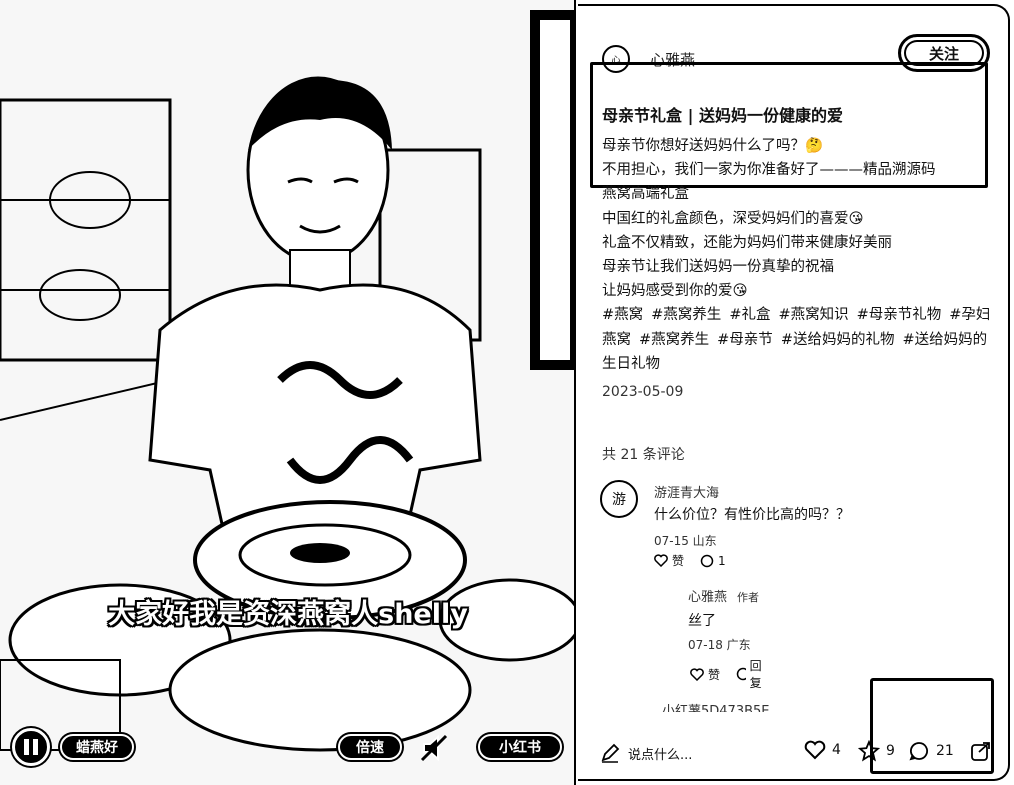  Describe the element at coordinates (686, 491) in the screenshot. I see `comment-author: 游涯青大海` at that location.